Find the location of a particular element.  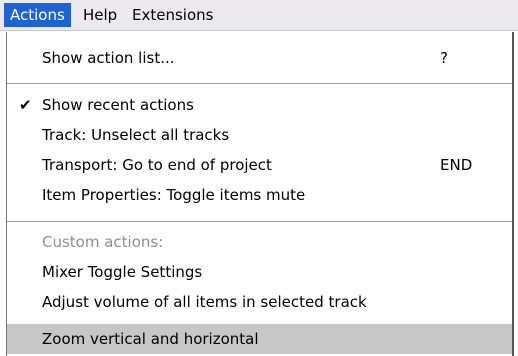

menu-item-label: Show recent actions is located at coordinates (118, 105).